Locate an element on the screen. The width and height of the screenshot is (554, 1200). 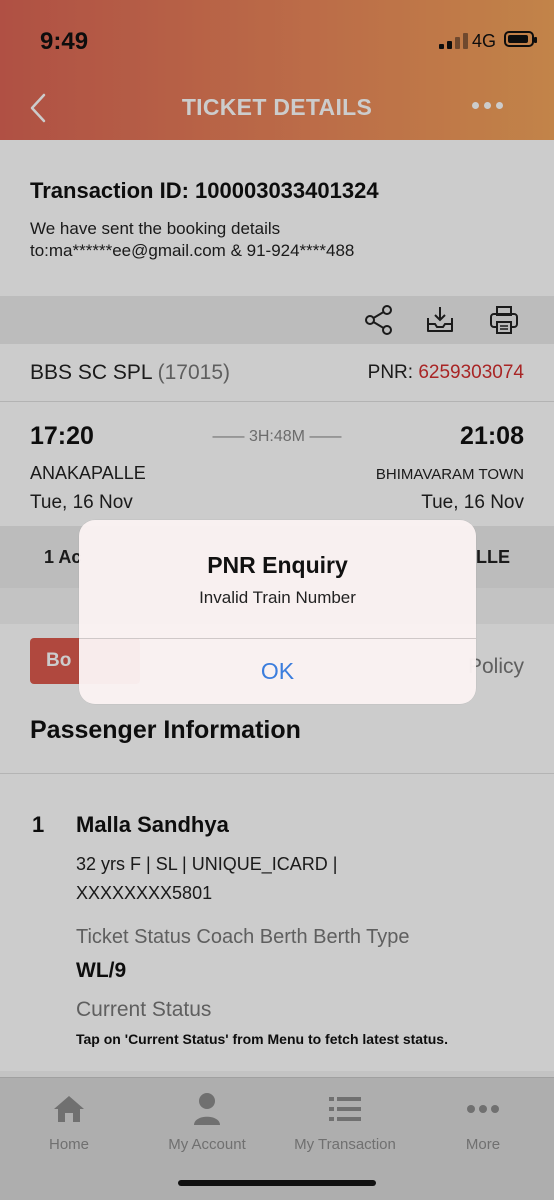
alert-title: PNR Enquiry is located at coordinates (277, 565).